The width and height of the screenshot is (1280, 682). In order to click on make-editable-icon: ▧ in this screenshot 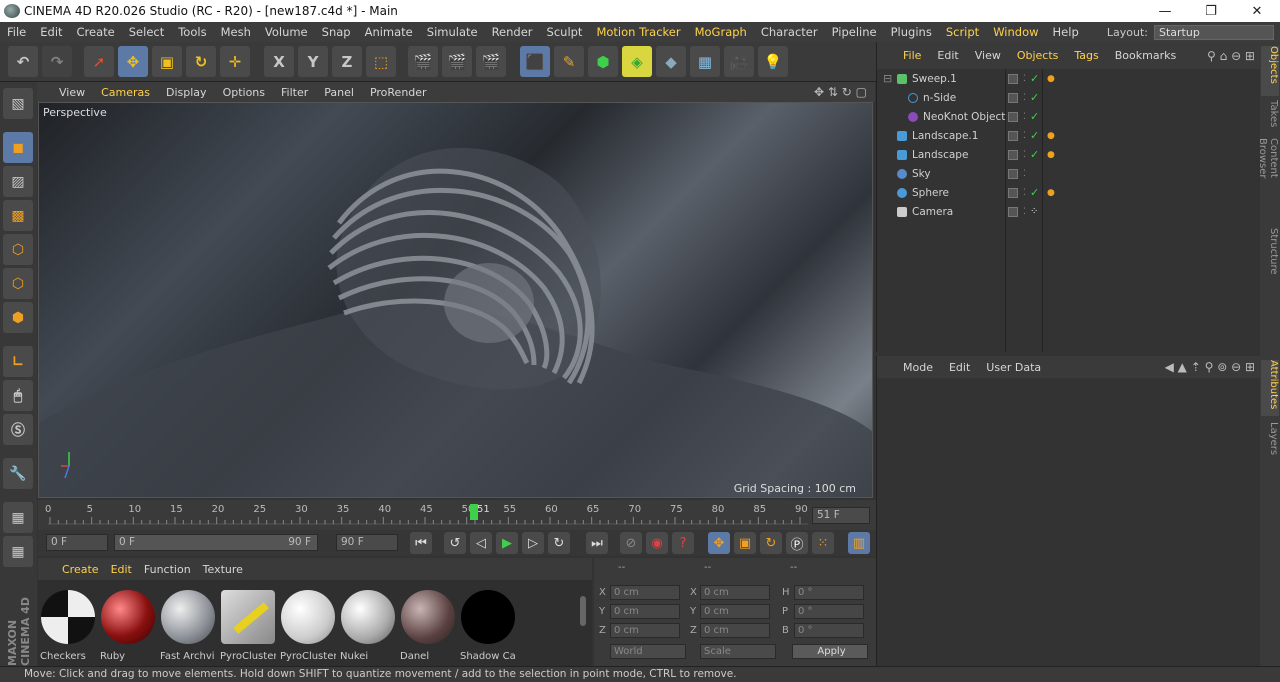, I will do `click(18, 103)`.